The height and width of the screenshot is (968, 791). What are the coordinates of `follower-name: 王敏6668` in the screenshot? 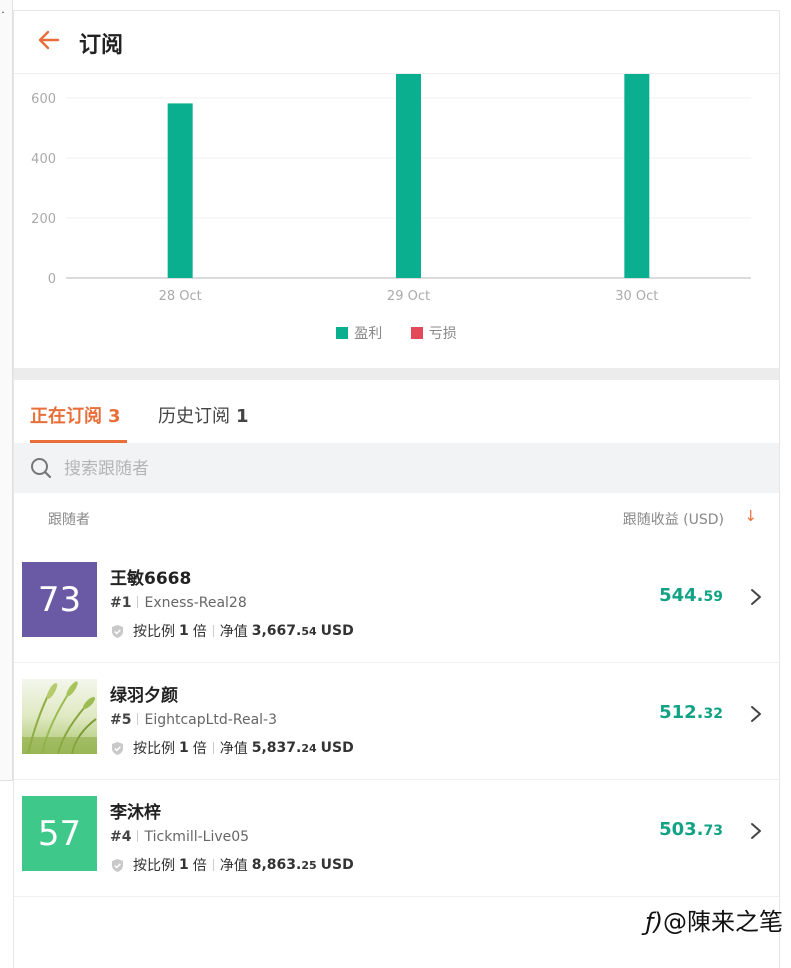 It's located at (151, 579).